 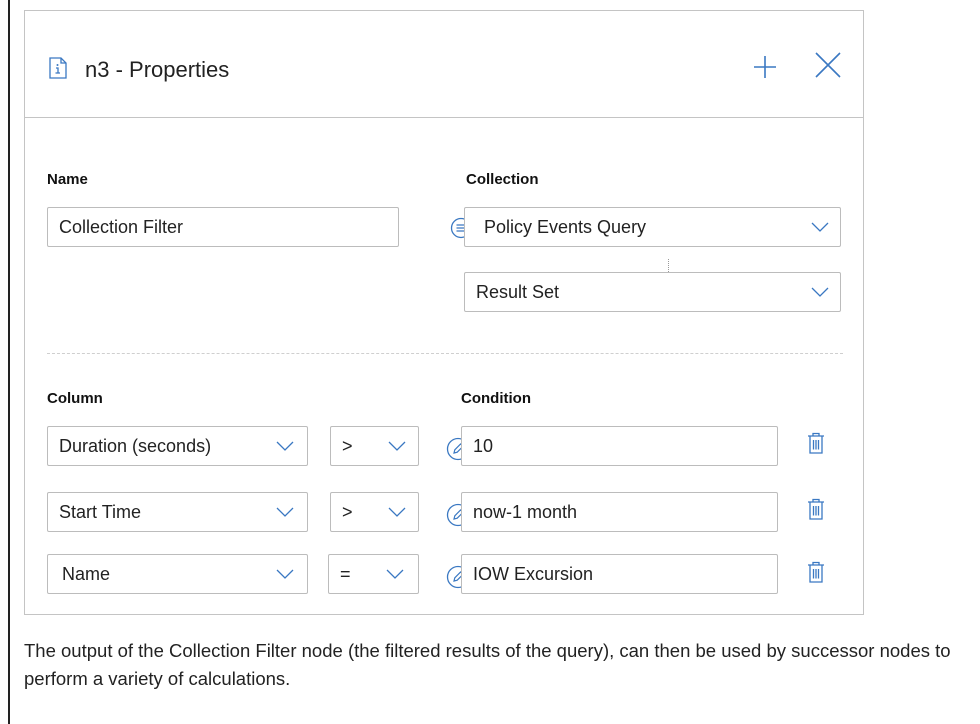 What do you see at coordinates (75, 398) in the screenshot?
I see `column-label: Column` at bounding box center [75, 398].